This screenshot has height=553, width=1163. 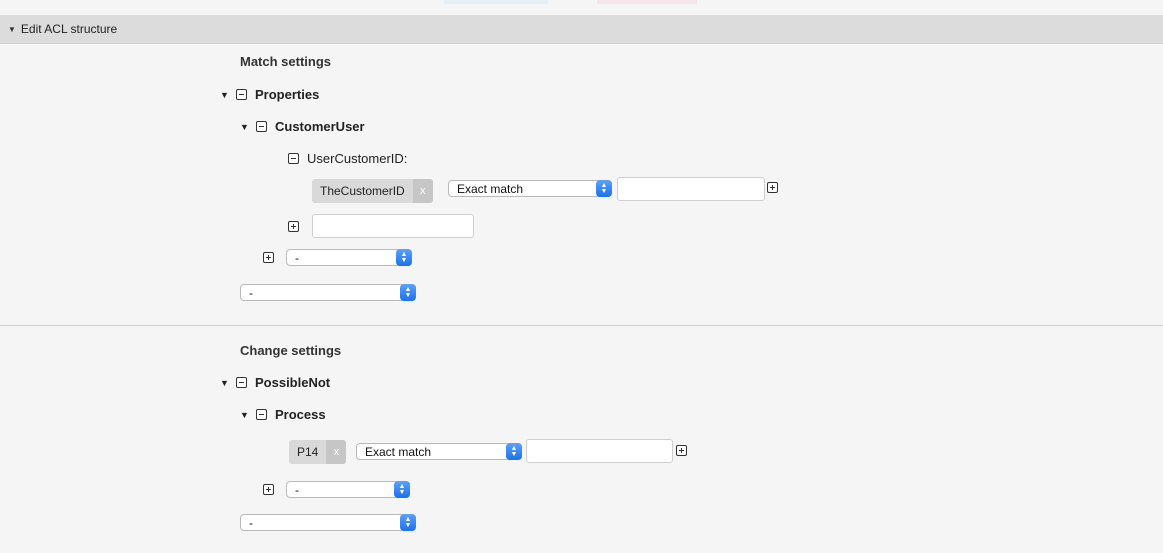 I want to click on customer-id-tag: TheCustomerID x, so click(x=372, y=191).